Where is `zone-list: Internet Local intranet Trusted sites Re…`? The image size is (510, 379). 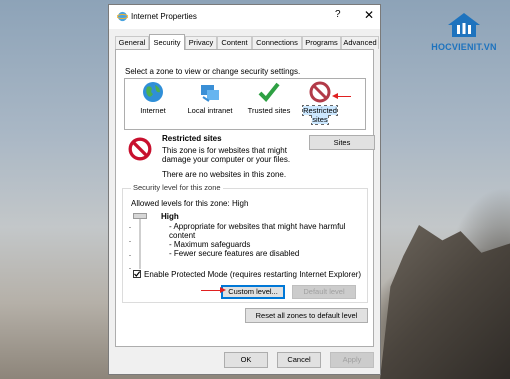 zone-list: Internet Local intranet Trusted sites Re… is located at coordinates (245, 104).